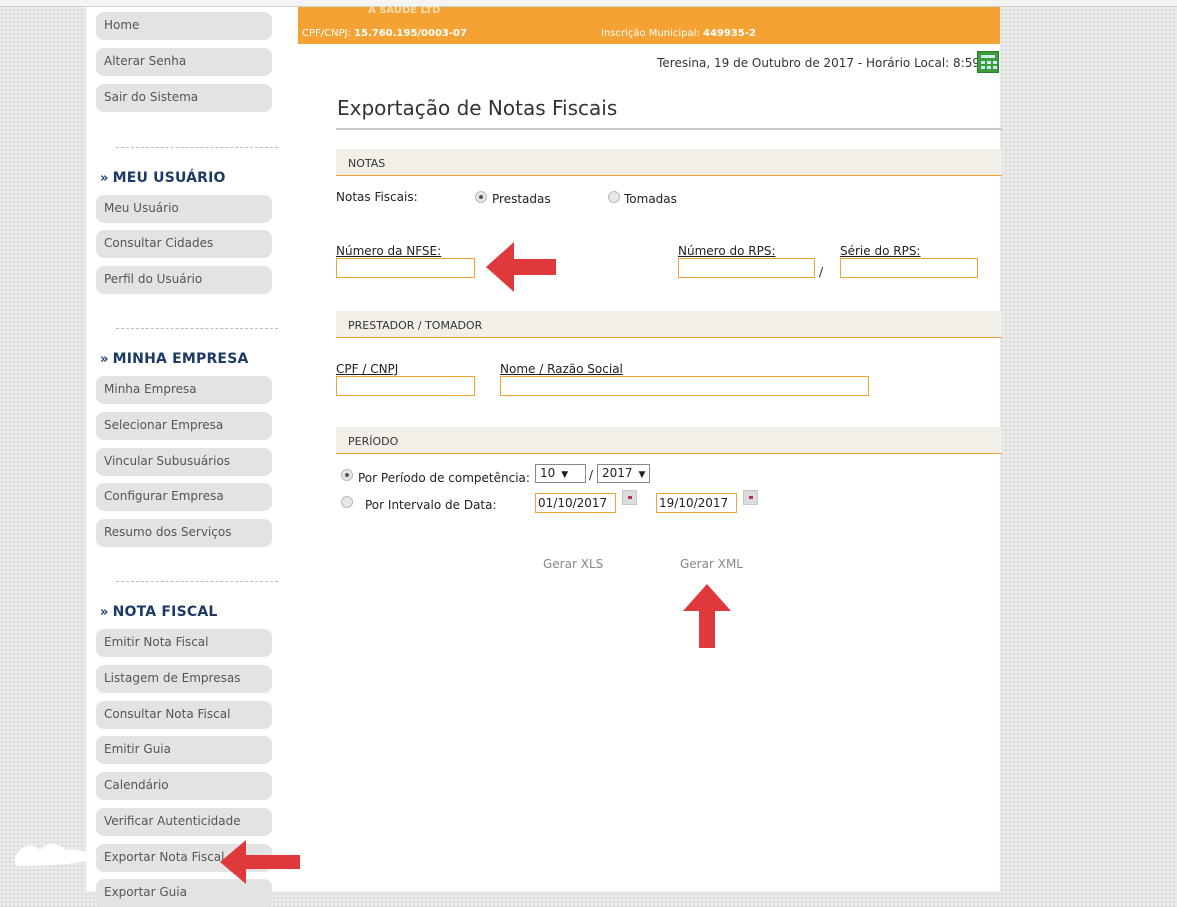 The image size is (1177, 907). What do you see at coordinates (184, 26) in the screenshot?
I see `sidebar-item-home: Home` at bounding box center [184, 26].